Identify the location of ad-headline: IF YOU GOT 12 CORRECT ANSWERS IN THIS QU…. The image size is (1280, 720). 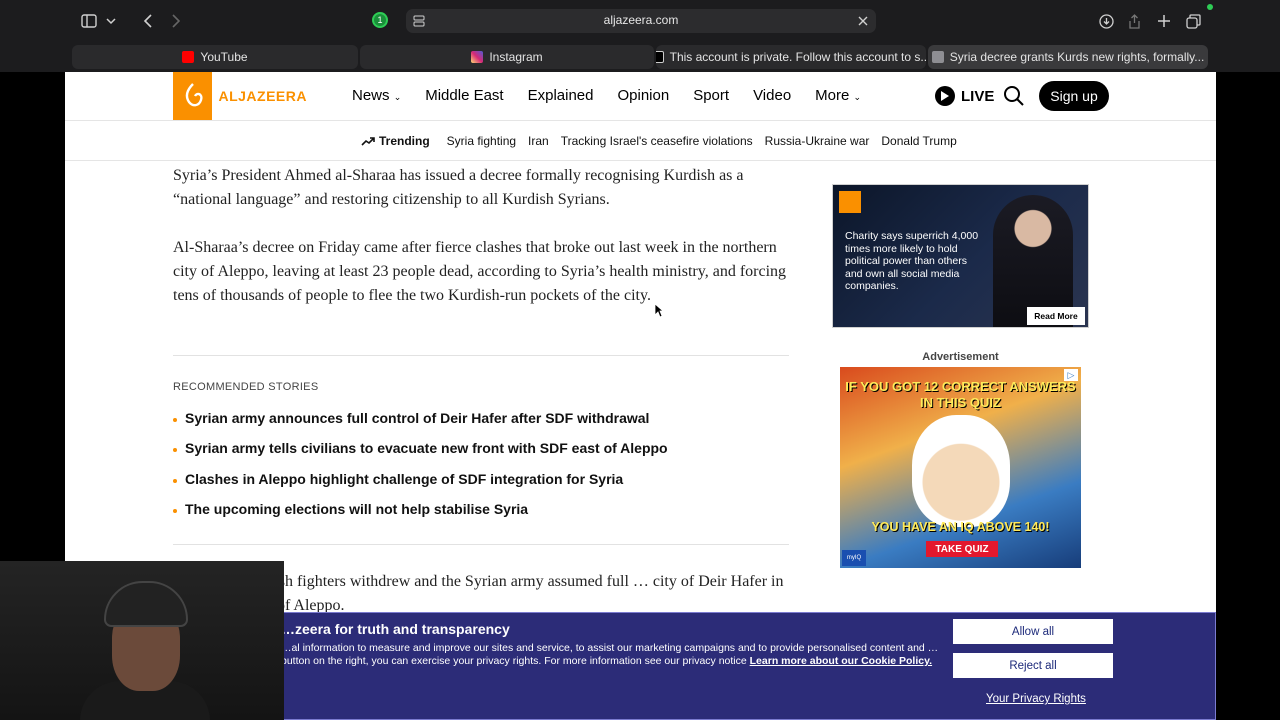
(960, 394).